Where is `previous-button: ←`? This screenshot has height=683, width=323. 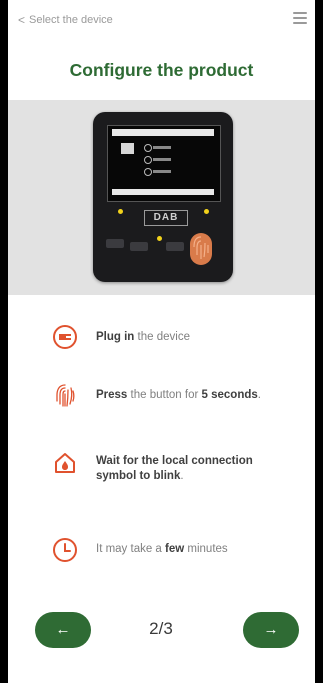 previous-button: ← is located at coordinates (63, 630).